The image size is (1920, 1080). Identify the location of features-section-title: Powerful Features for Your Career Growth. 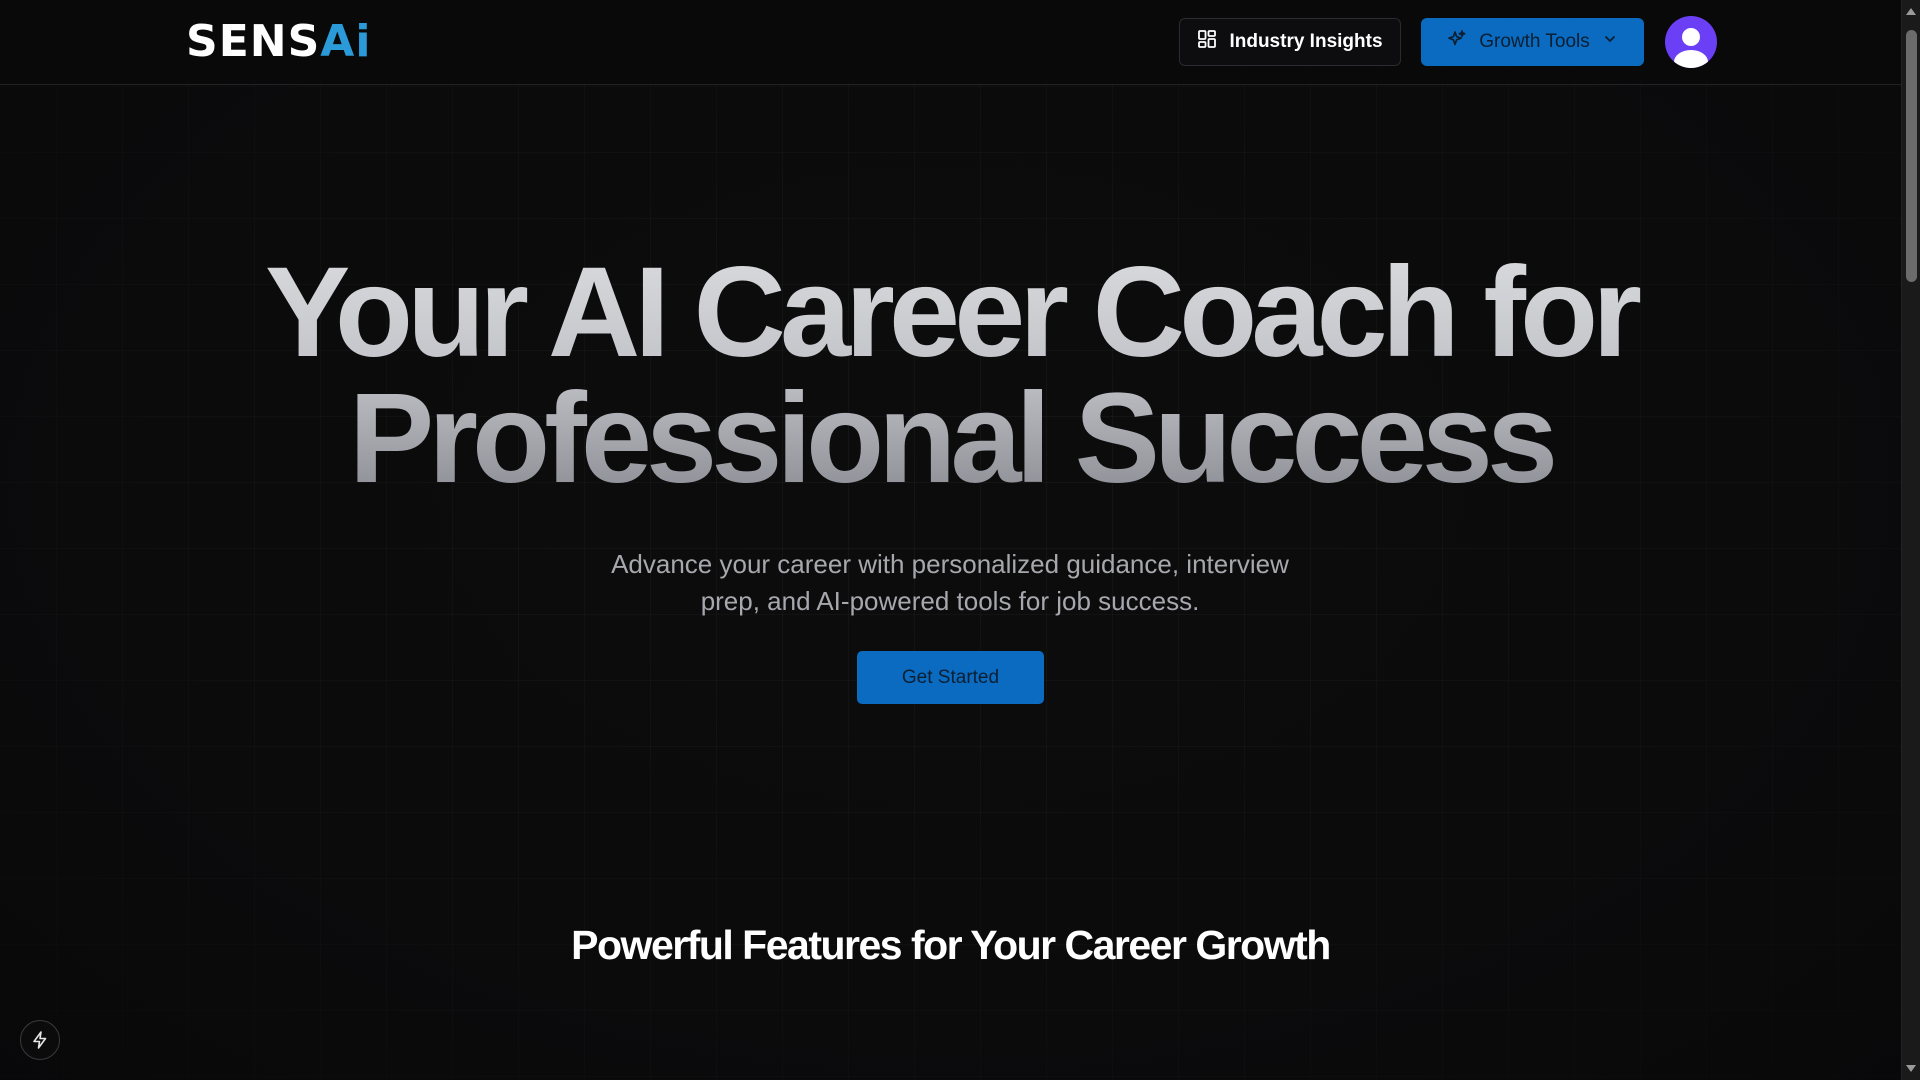
(951, 945).